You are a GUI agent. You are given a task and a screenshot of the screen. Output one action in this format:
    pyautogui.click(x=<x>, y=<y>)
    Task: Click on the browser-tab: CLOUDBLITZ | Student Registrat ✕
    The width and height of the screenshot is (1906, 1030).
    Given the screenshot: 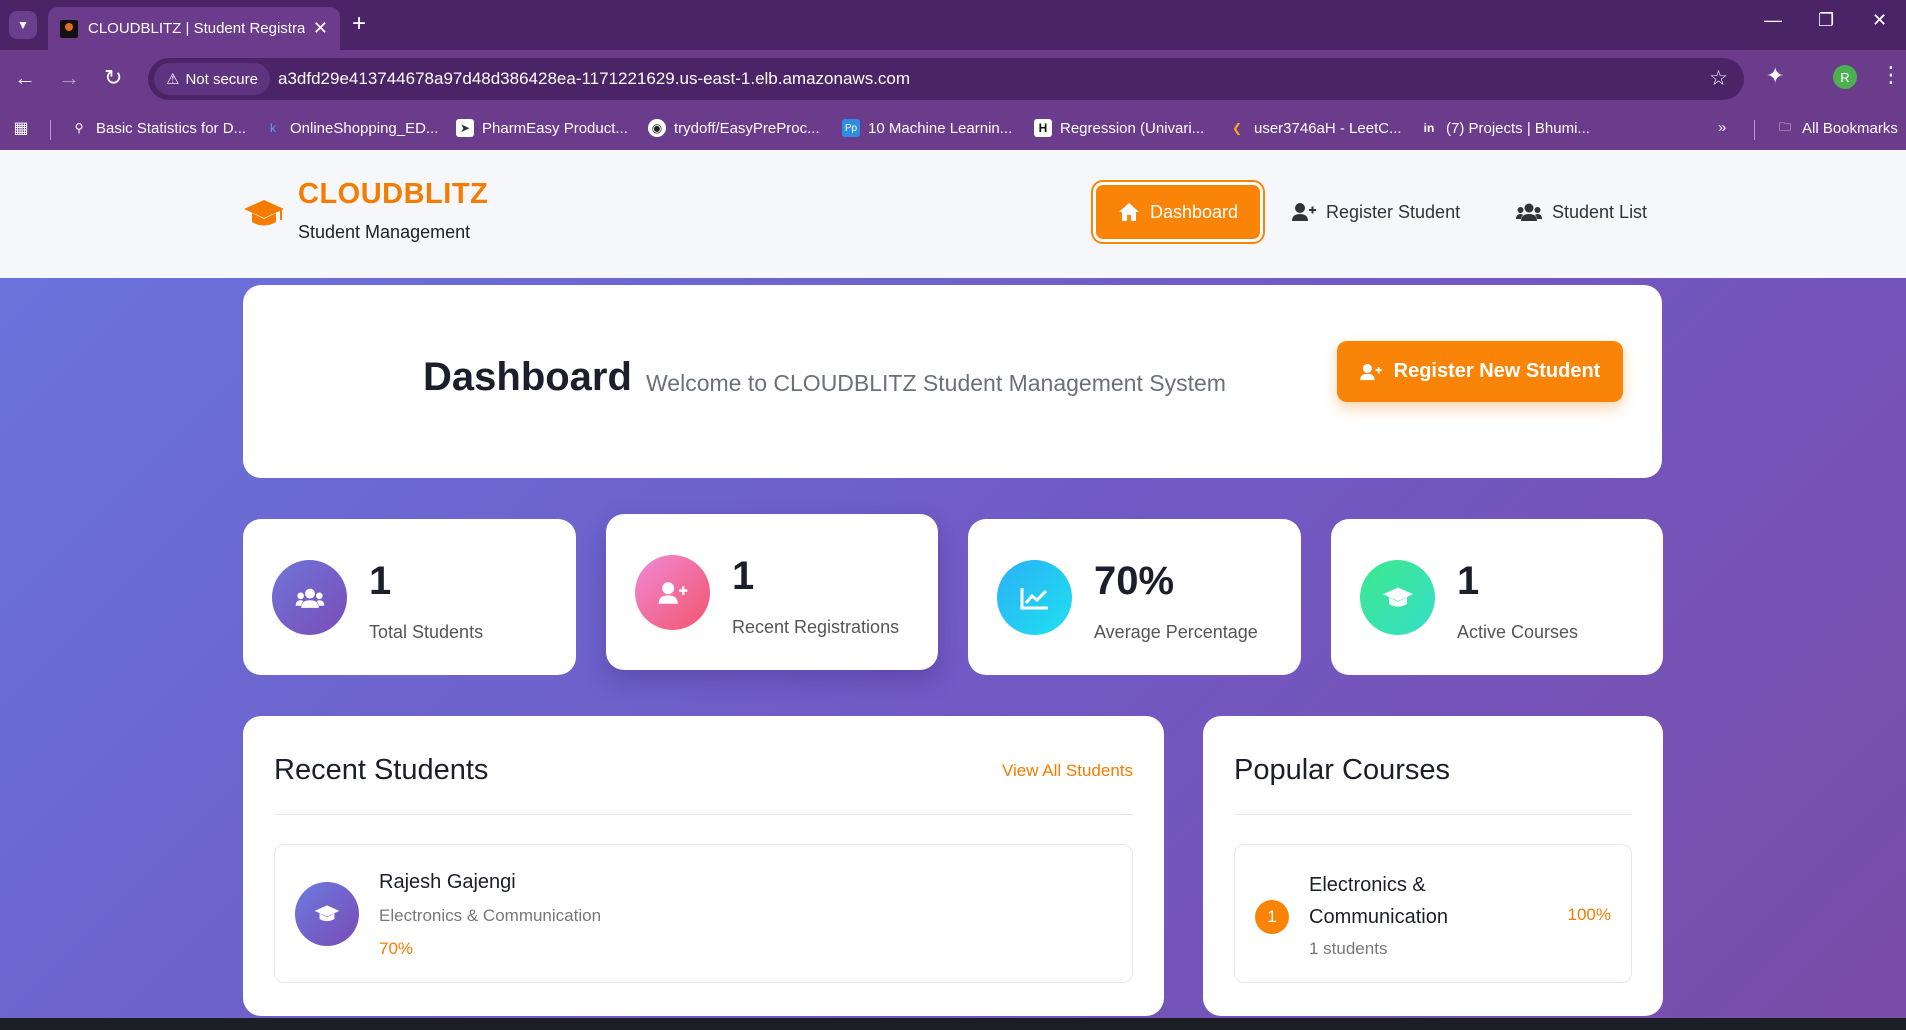 What is the action you would take?
    pyautogui.click(x=194, y=28)
    